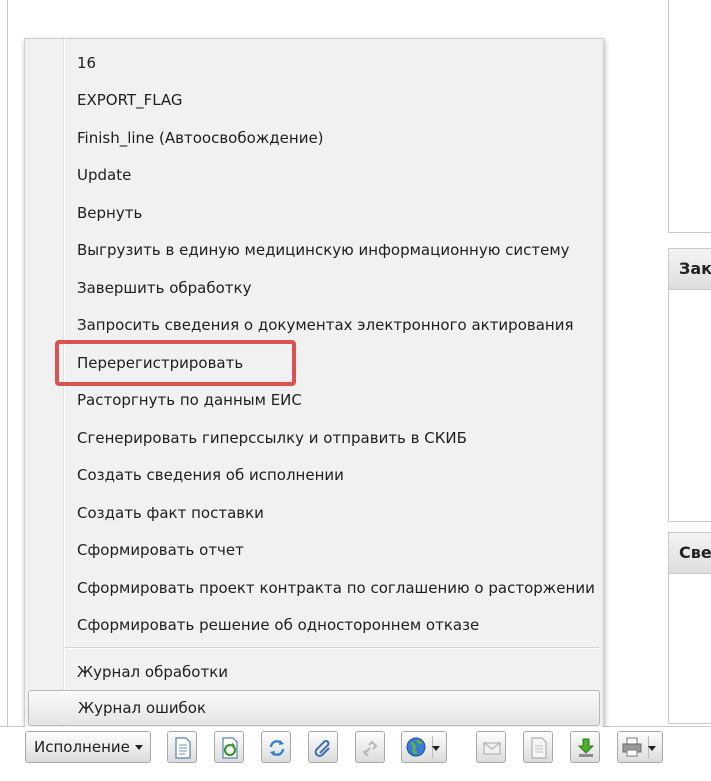 The height and width of the screenshot is (781, 711). I want to click on menu-item-return: Вернуть, so click(314, 213).